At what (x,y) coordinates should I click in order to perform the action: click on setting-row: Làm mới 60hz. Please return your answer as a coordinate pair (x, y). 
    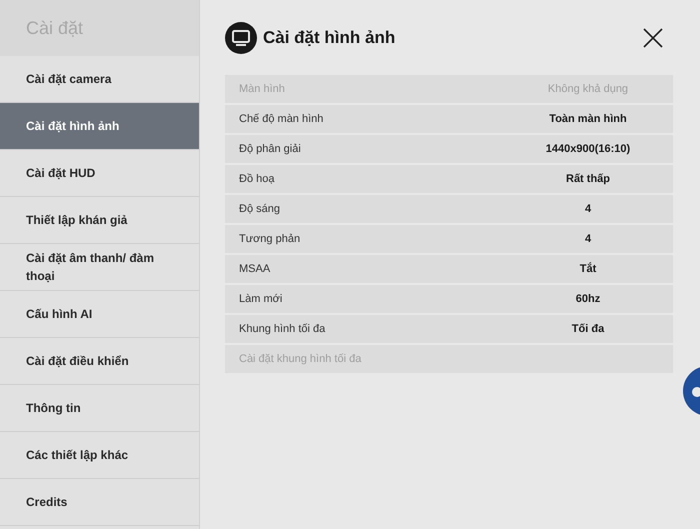
    Looking at the image, I should click on (449, 299).